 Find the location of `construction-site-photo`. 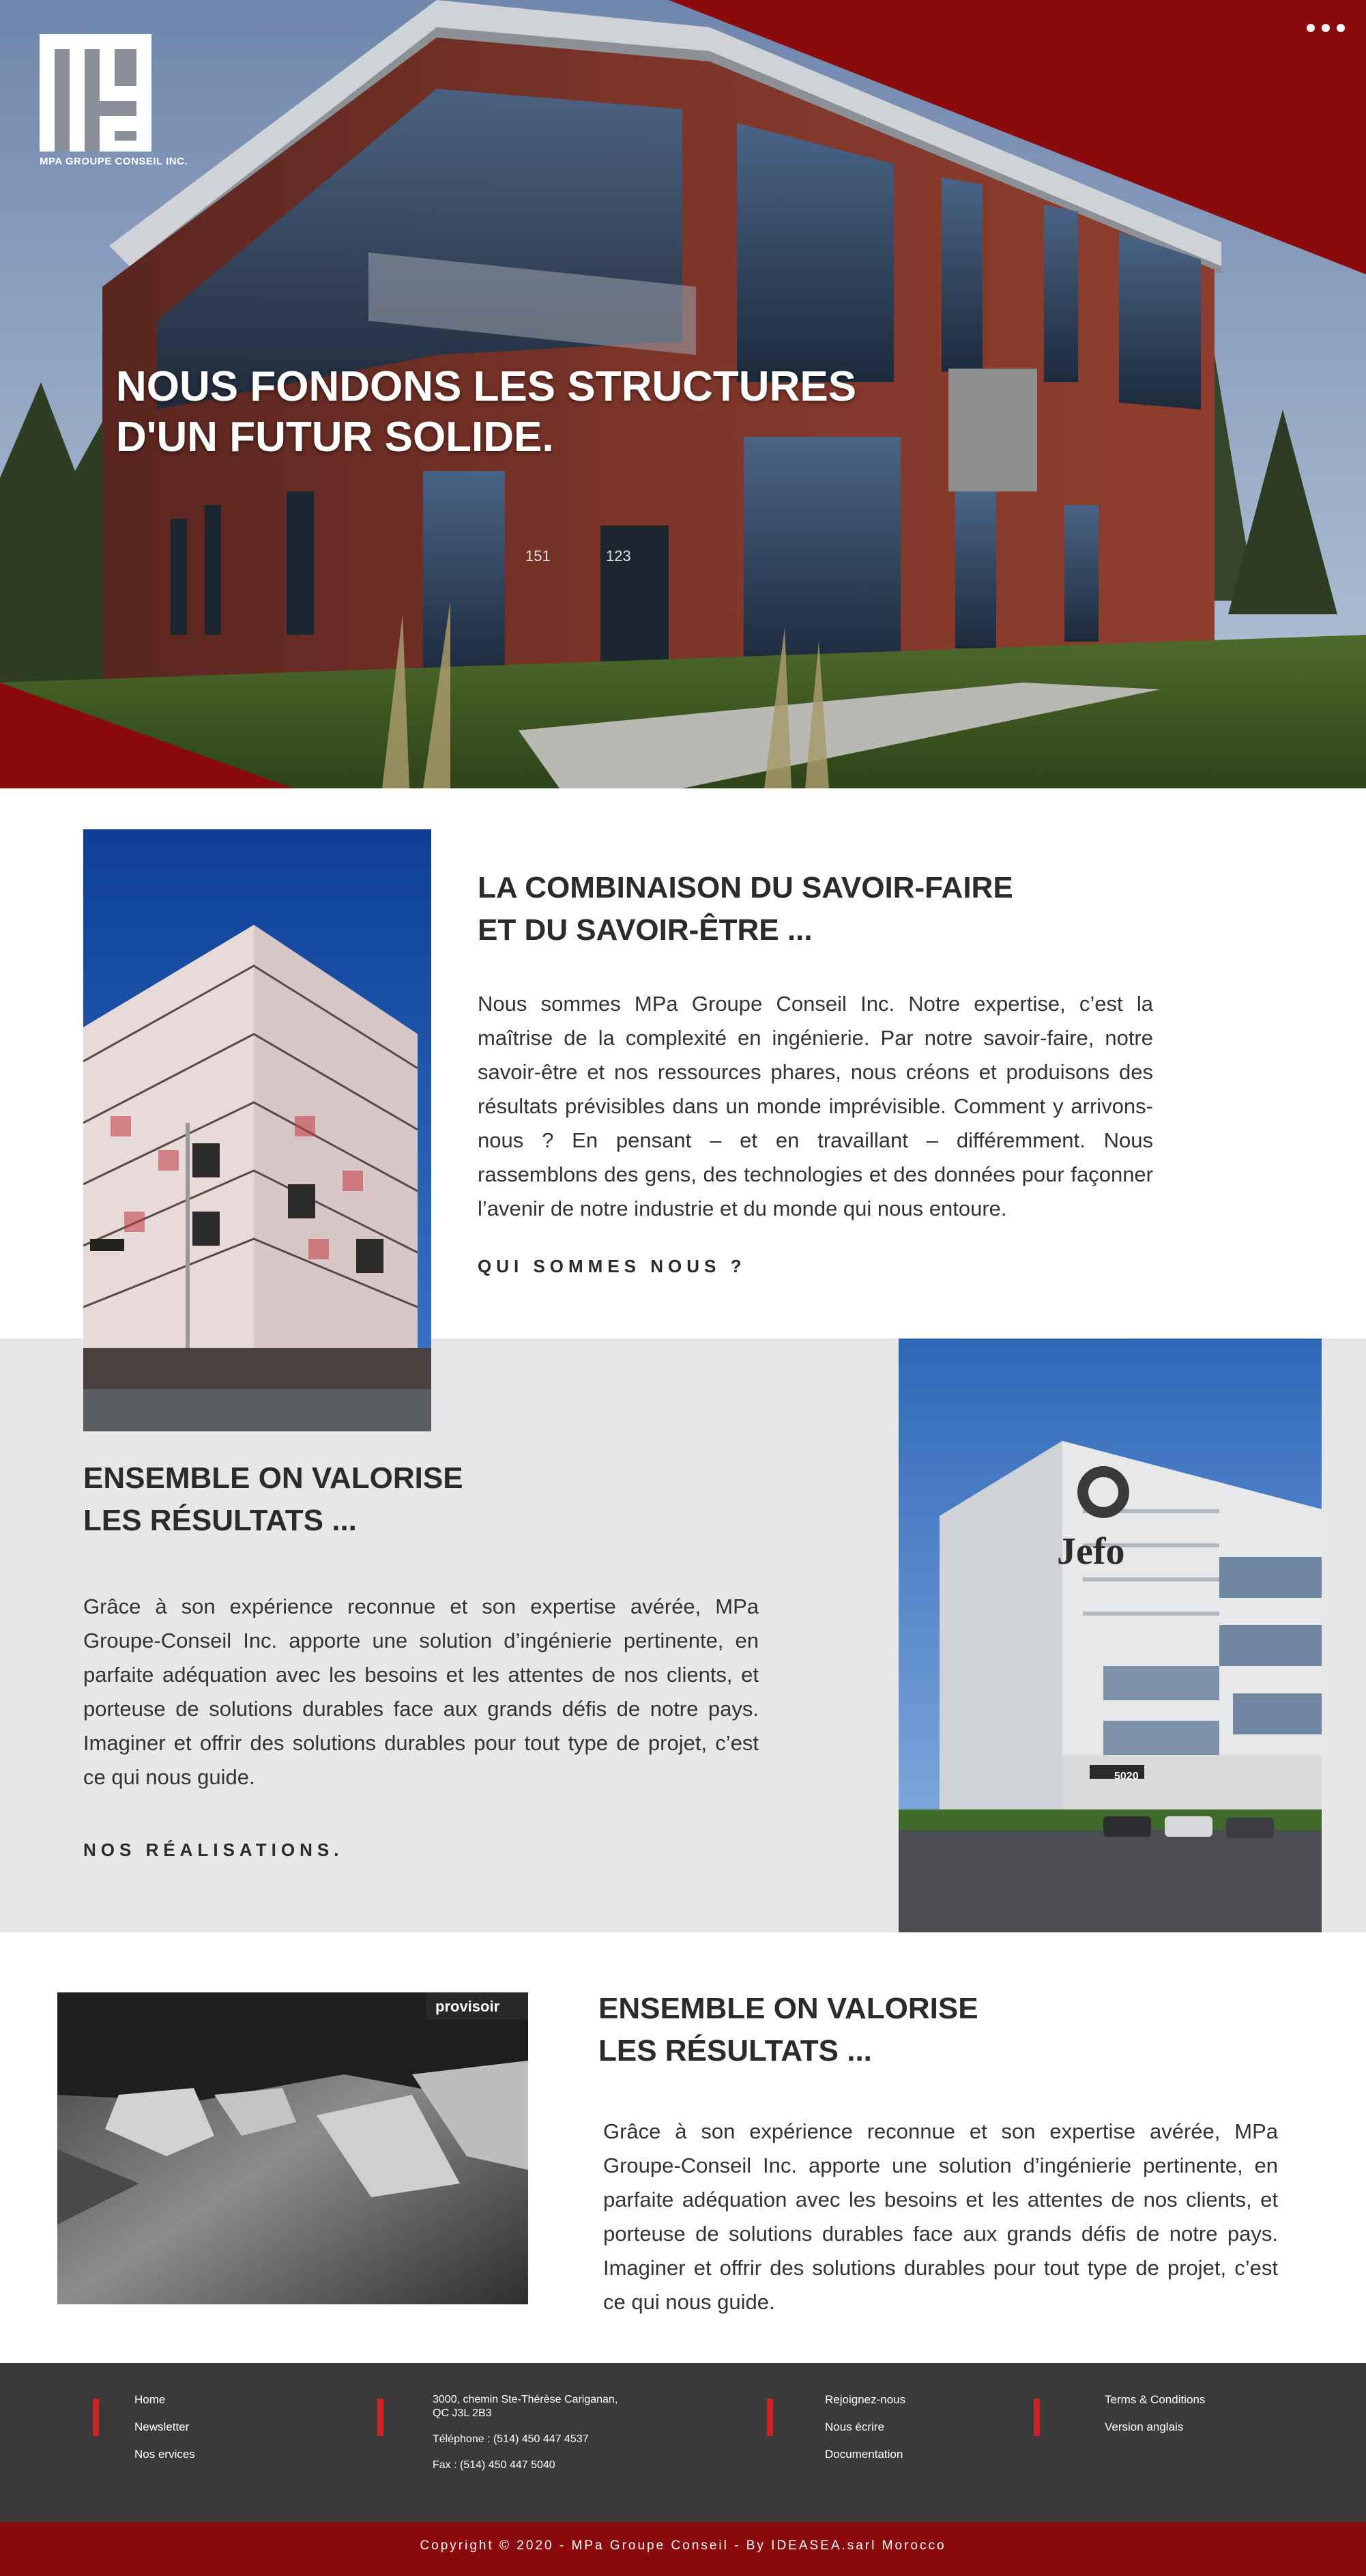

construction-site-photo is located at coordinates (257, 1130).